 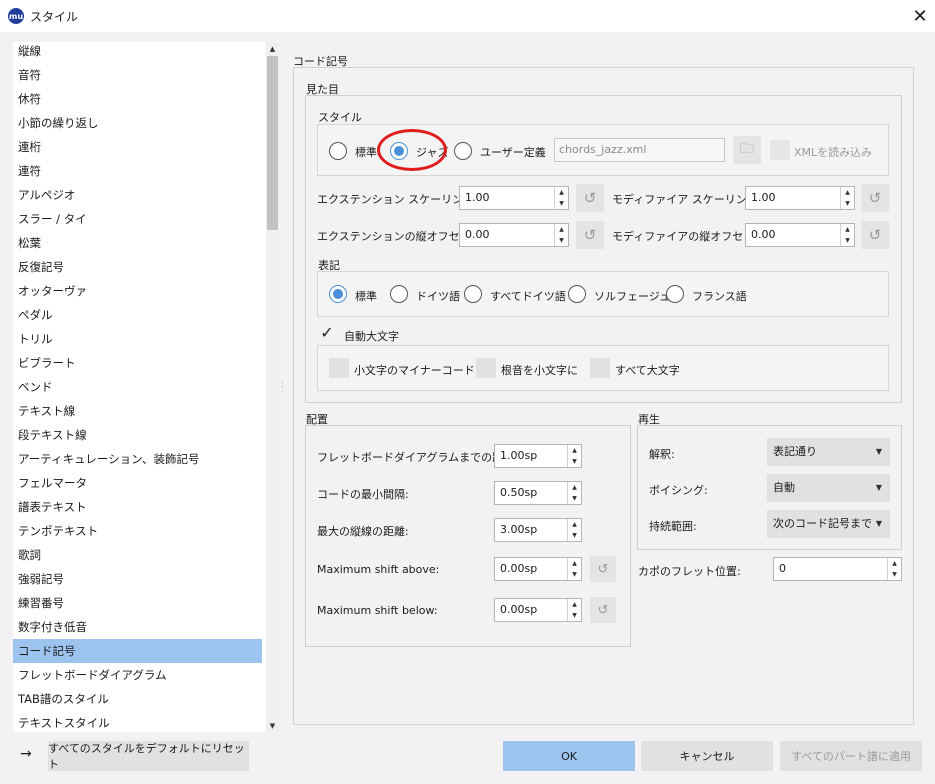 What do you see at coordinates (639, 150) in the screenshot?
I see `xml-file-field: chords_jazz.xml` at bounding box center [639, 150].